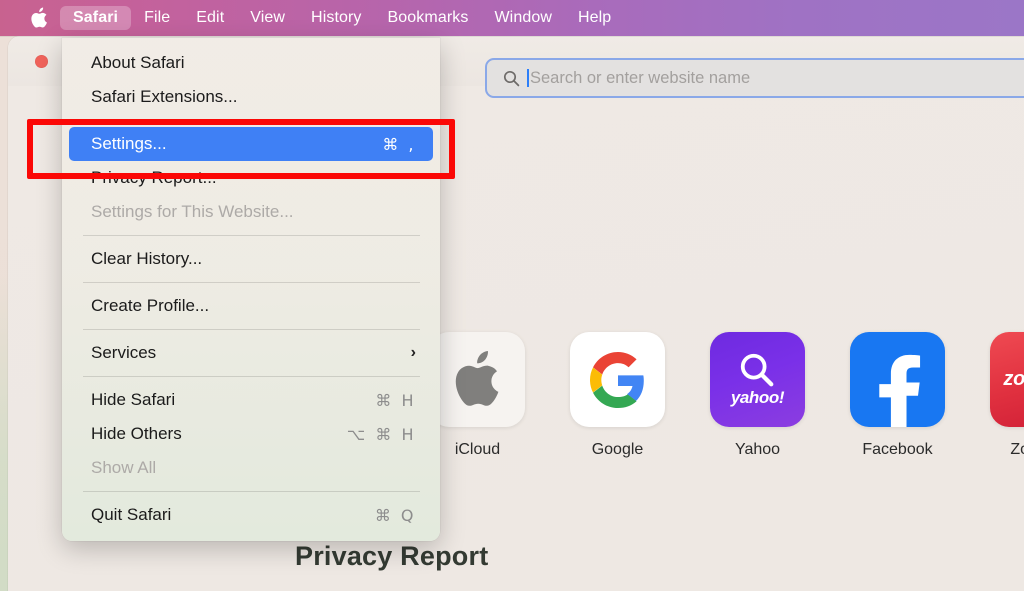 The width and height of the screenshot is (1024, 591). Describe the element at coordinates (210, 18) in the screenshot. I see `menubar-item-edit: Edit` at that location.